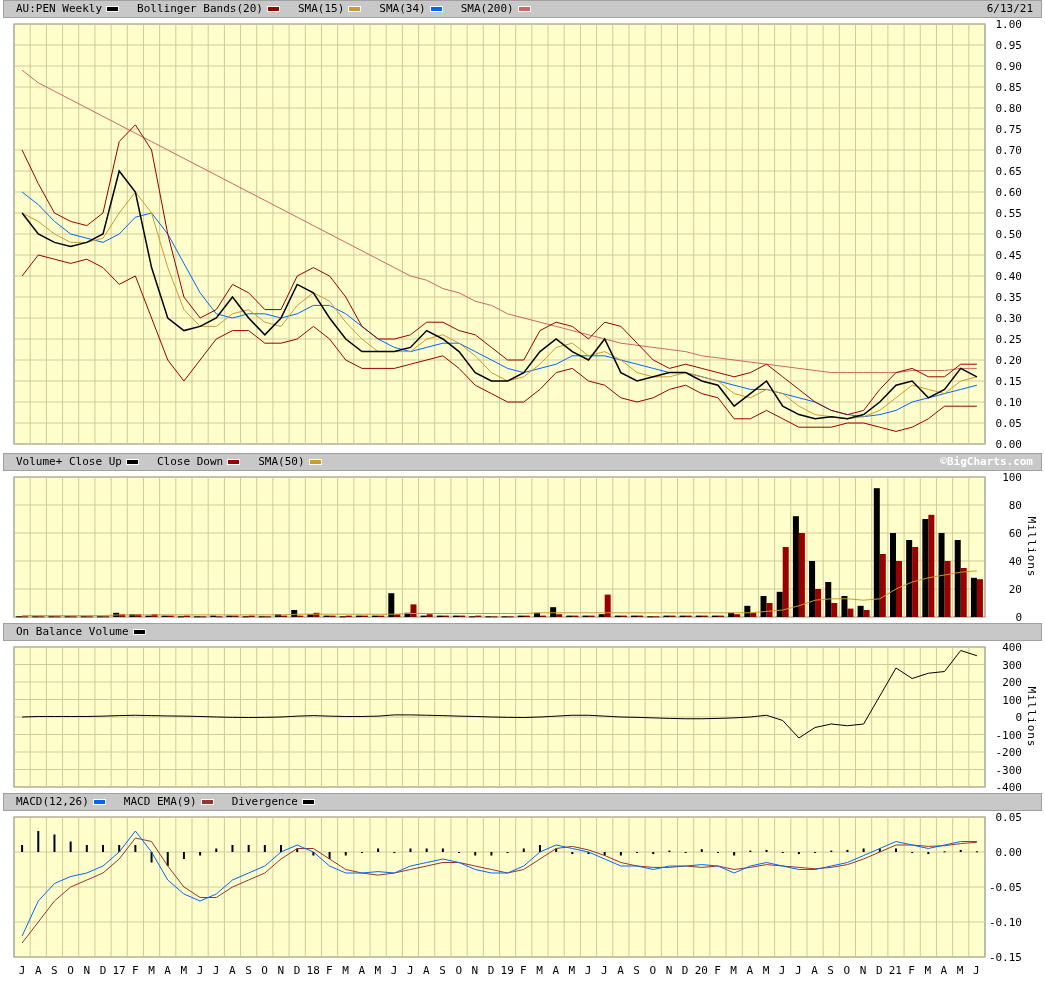 The width and height of the screenshot is (1045, 981). What do you see at coordinates (1015, 561) in the screenshot?
I see `y-axis-label: 40` at bounding box center [1015, 561].